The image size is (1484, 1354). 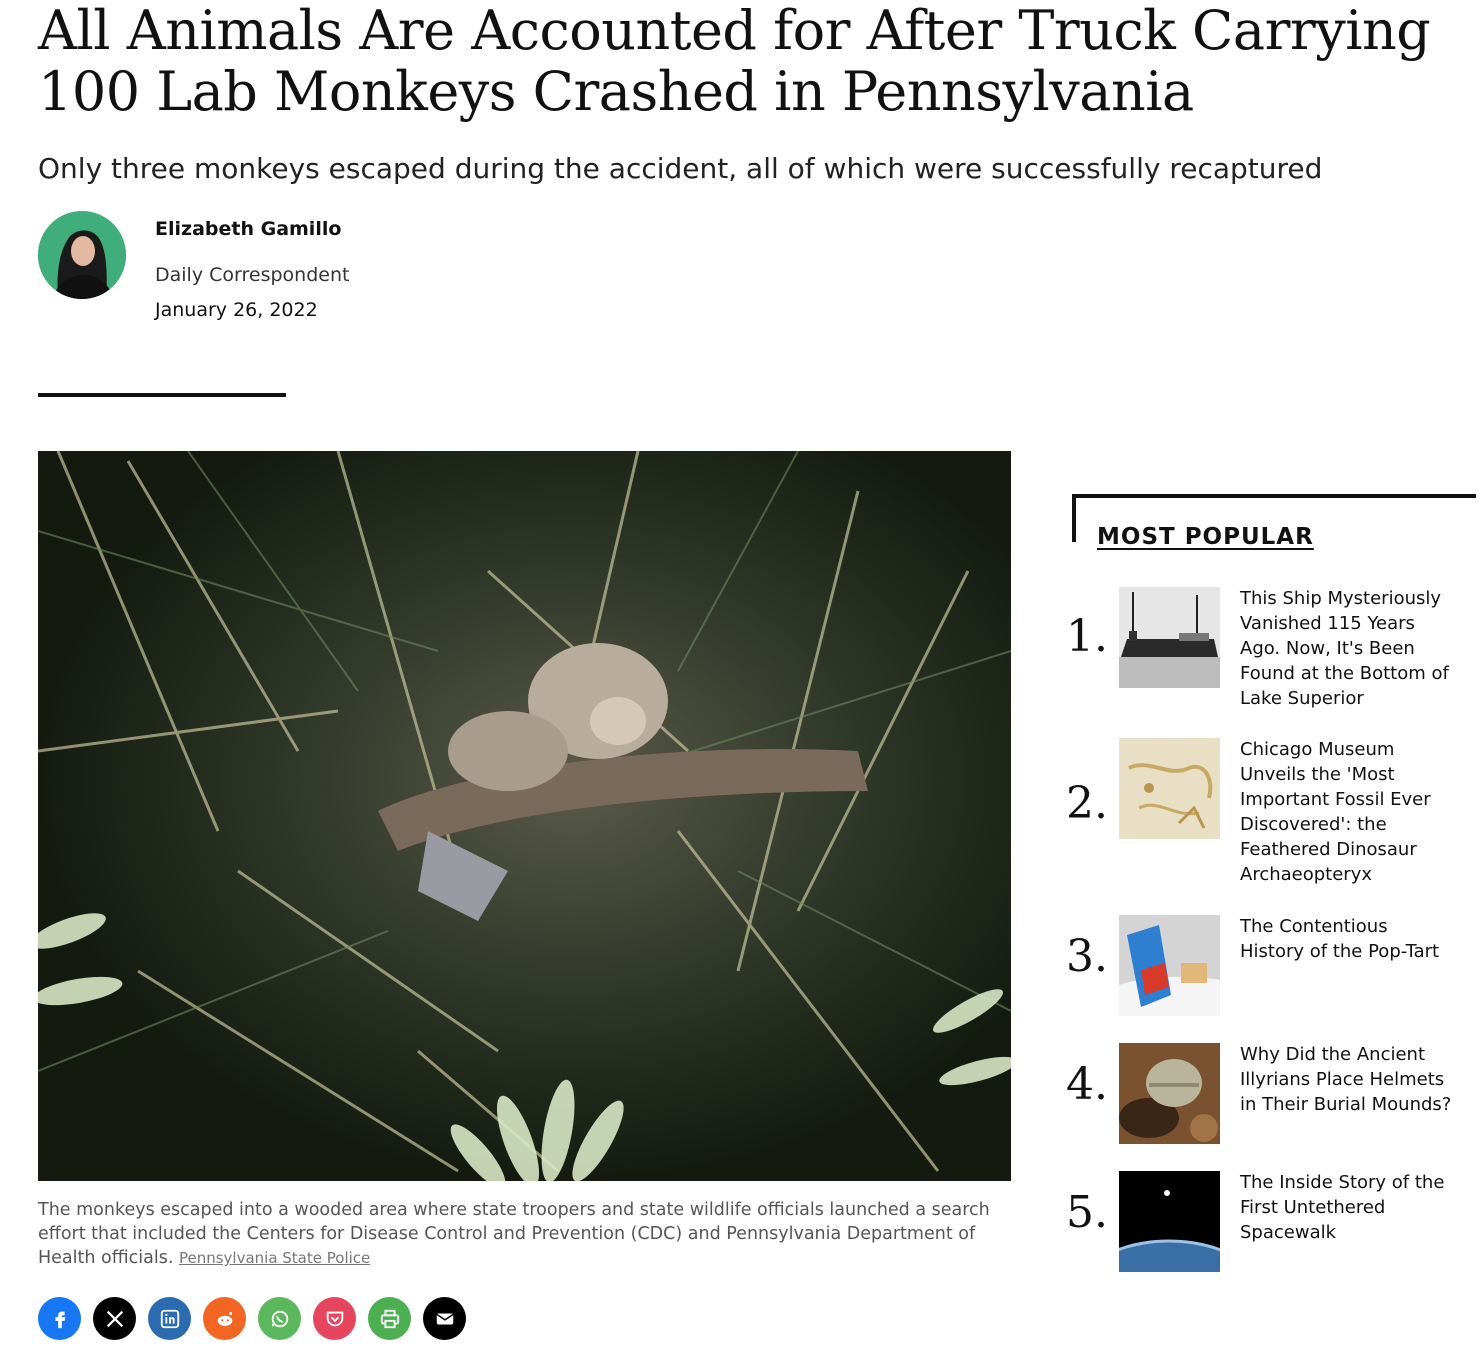 I want to click on reddit-icon, so click(x=224, y=1318).